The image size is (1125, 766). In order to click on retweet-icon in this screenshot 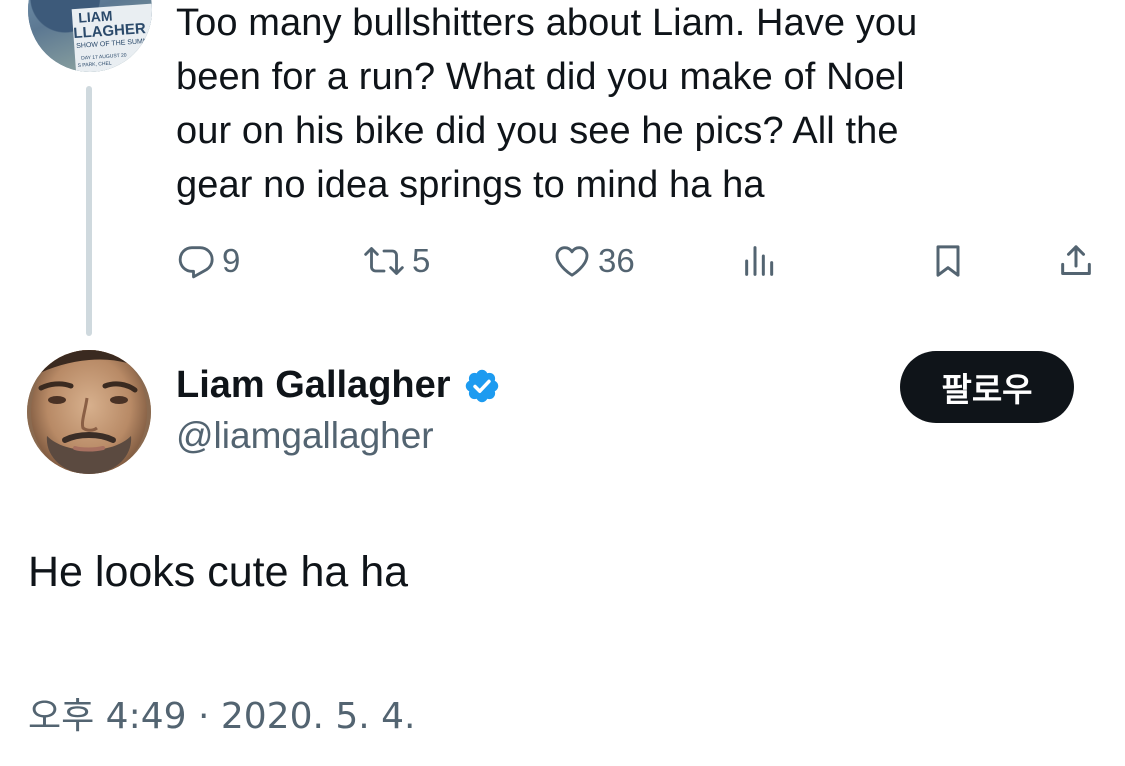, I will do `click(384, 261)`.